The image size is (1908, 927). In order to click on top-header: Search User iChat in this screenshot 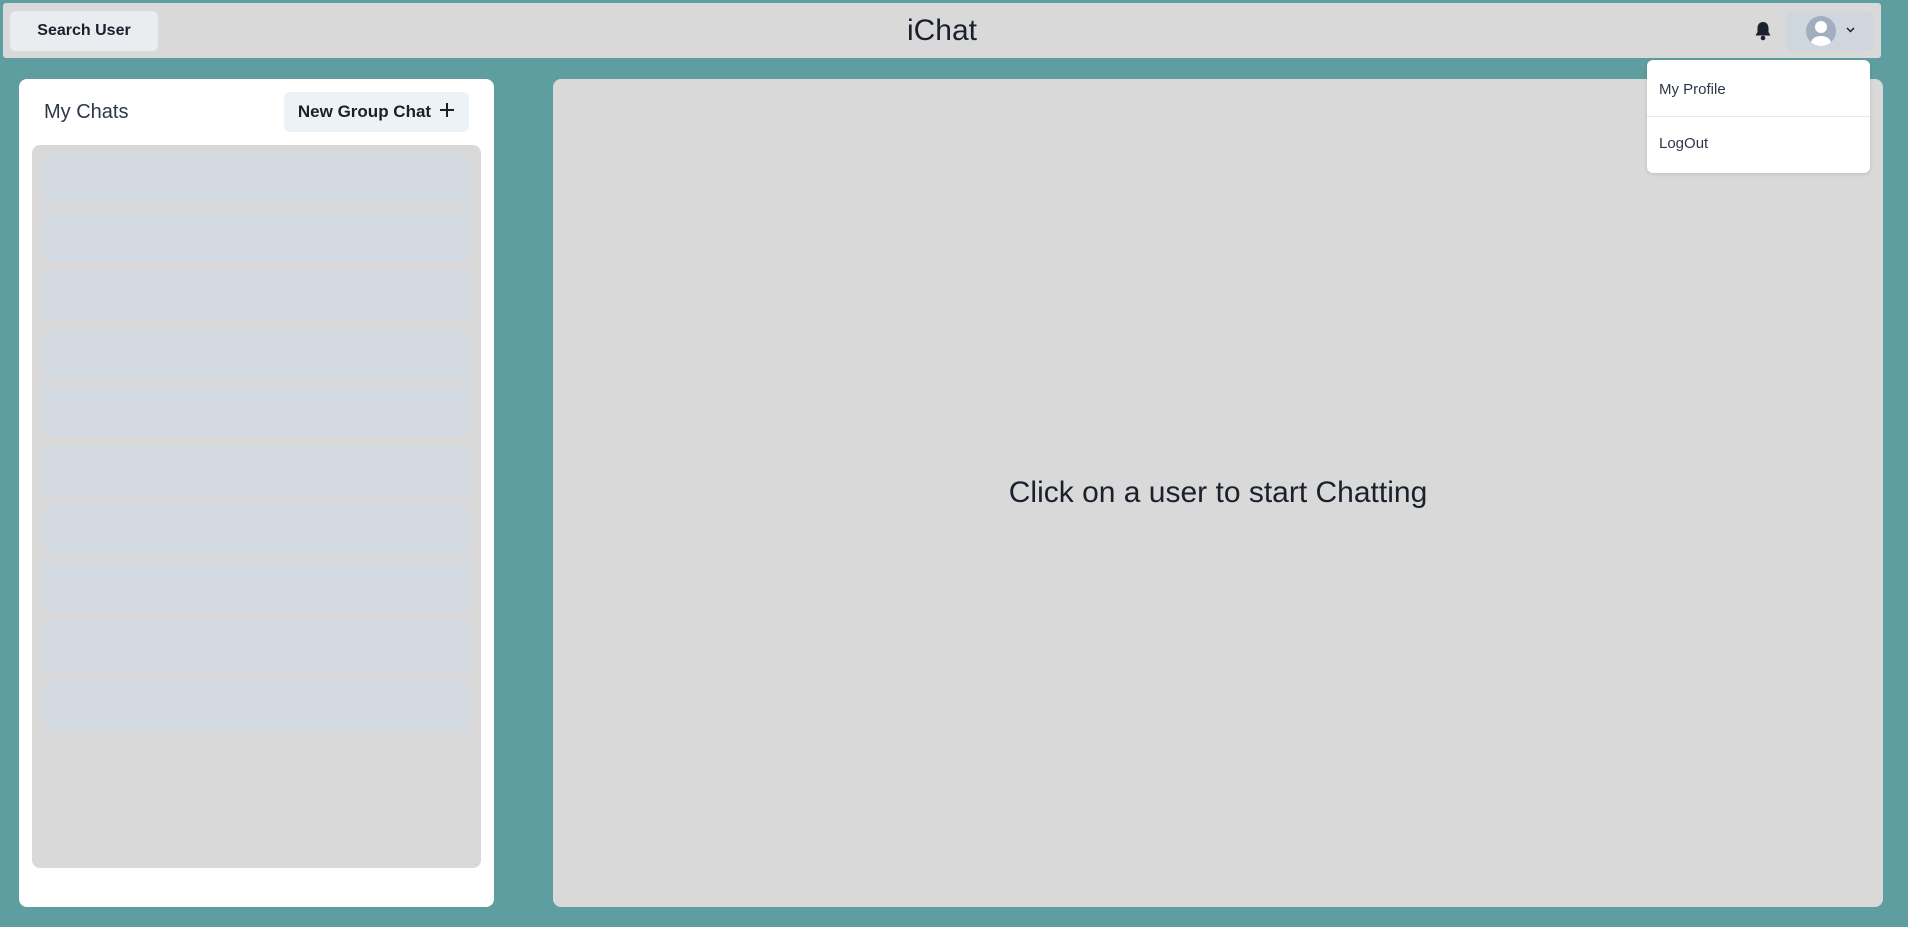, I will do `click(942, 30)`.